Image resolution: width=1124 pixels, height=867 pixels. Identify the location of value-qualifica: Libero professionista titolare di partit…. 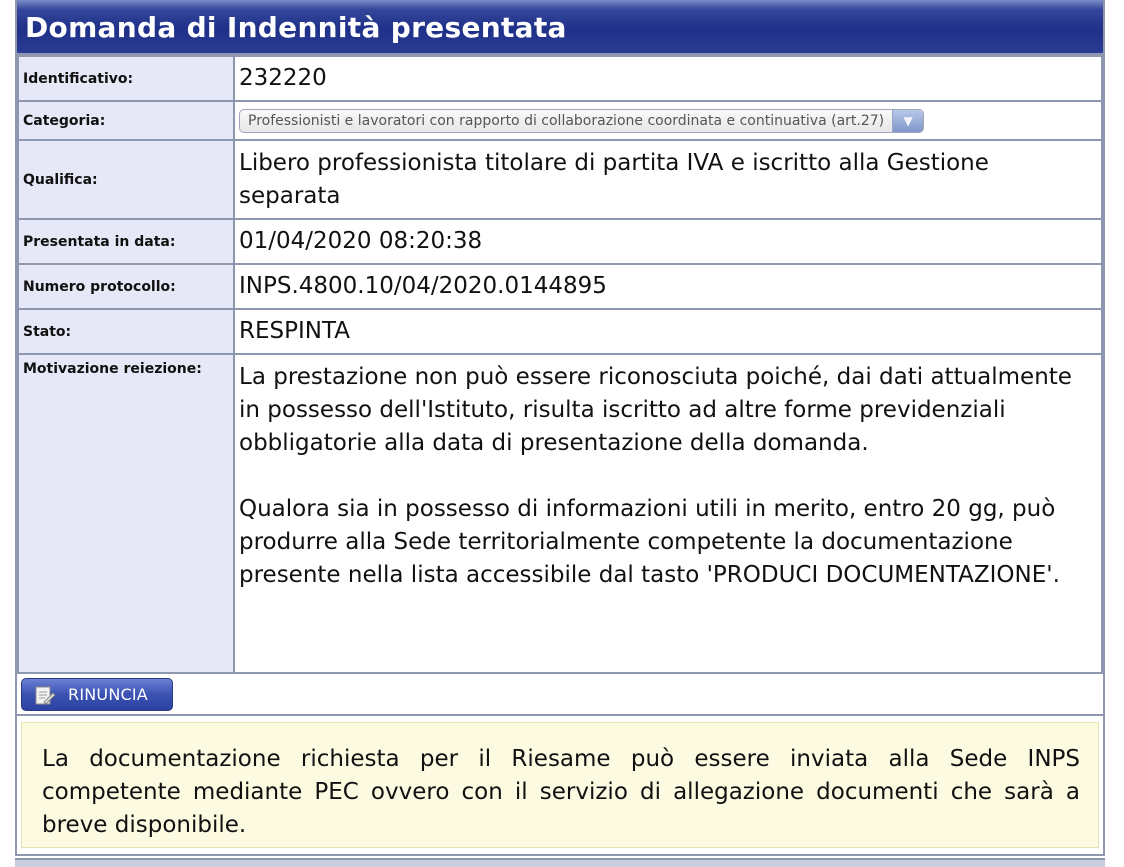
(668, 179).